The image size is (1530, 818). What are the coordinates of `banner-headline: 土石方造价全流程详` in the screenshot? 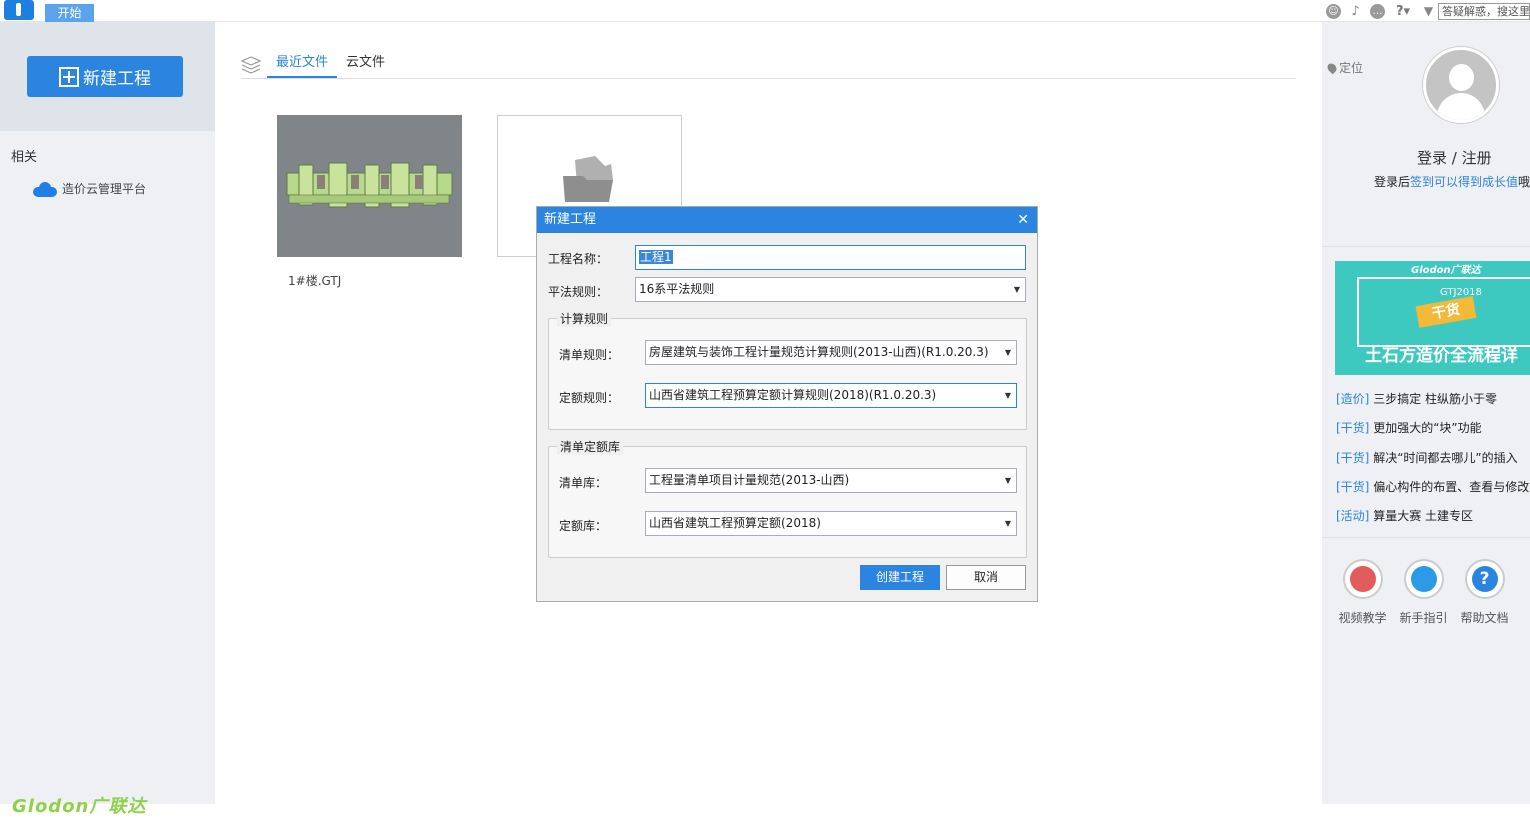 It's located at (1441, 356).